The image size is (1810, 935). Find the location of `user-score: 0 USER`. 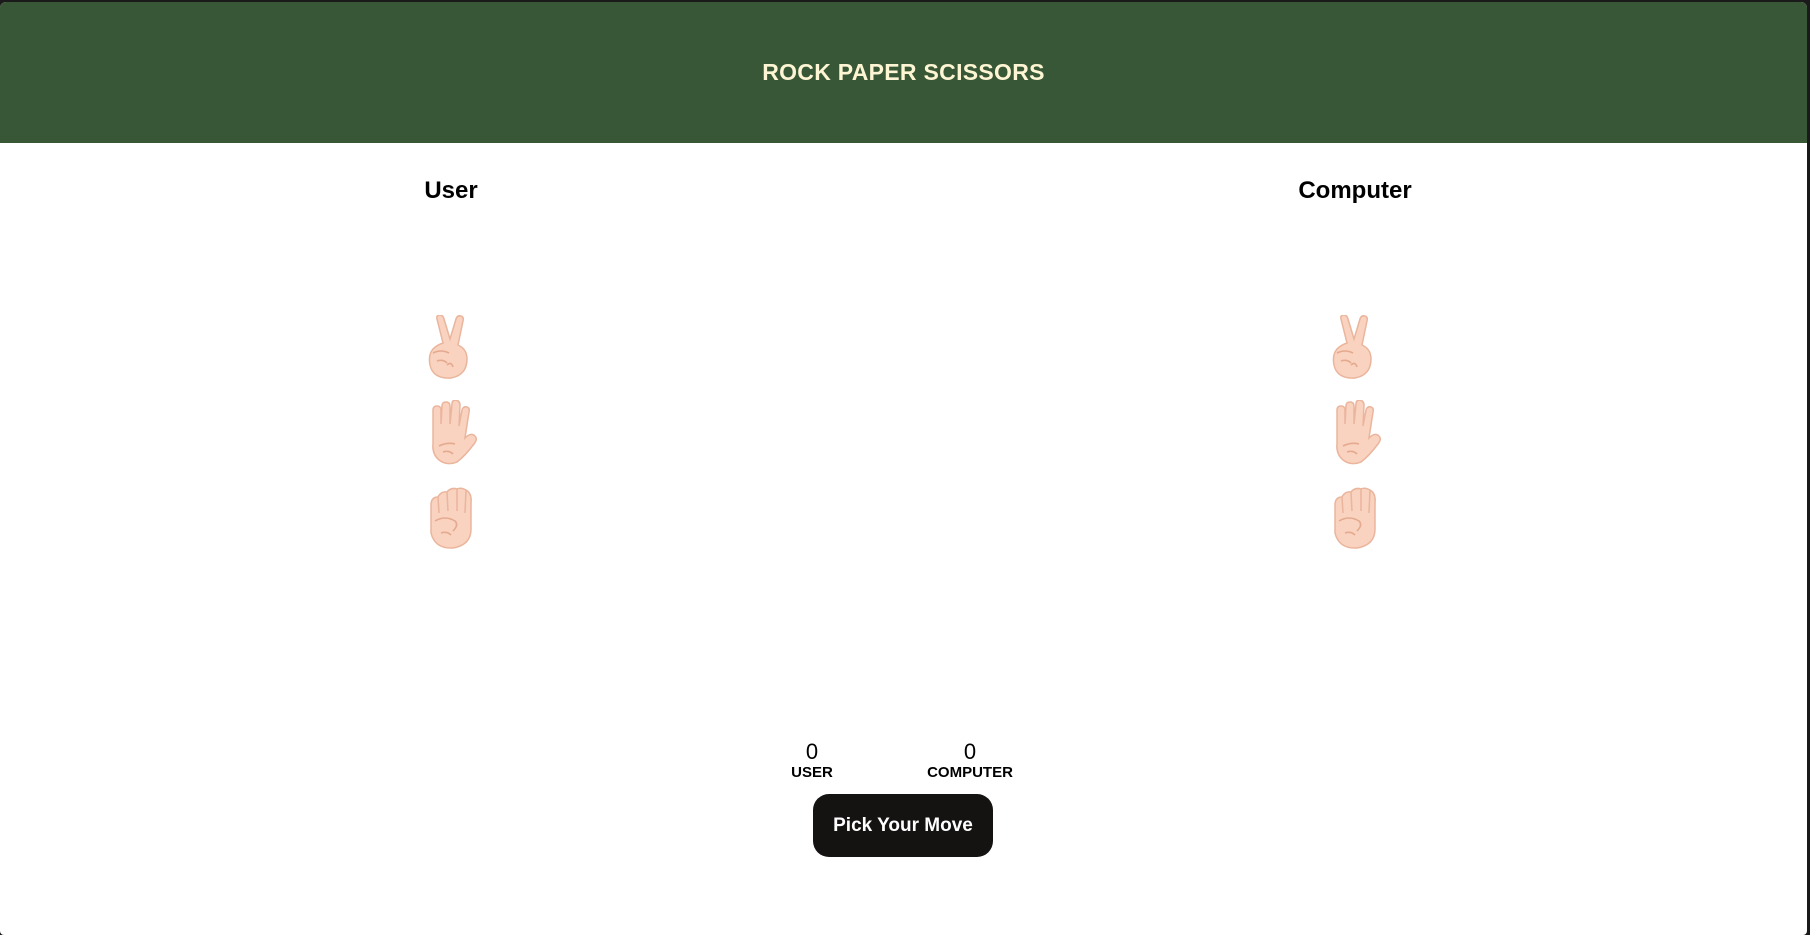

user-score: 0 USER is located at coordinates (812, 760).